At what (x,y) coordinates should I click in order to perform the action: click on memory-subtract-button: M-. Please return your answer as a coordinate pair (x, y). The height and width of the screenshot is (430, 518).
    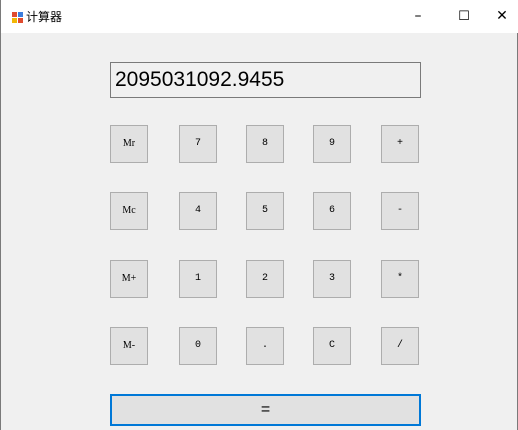
    Looking at the image, I should click on (129, 346).